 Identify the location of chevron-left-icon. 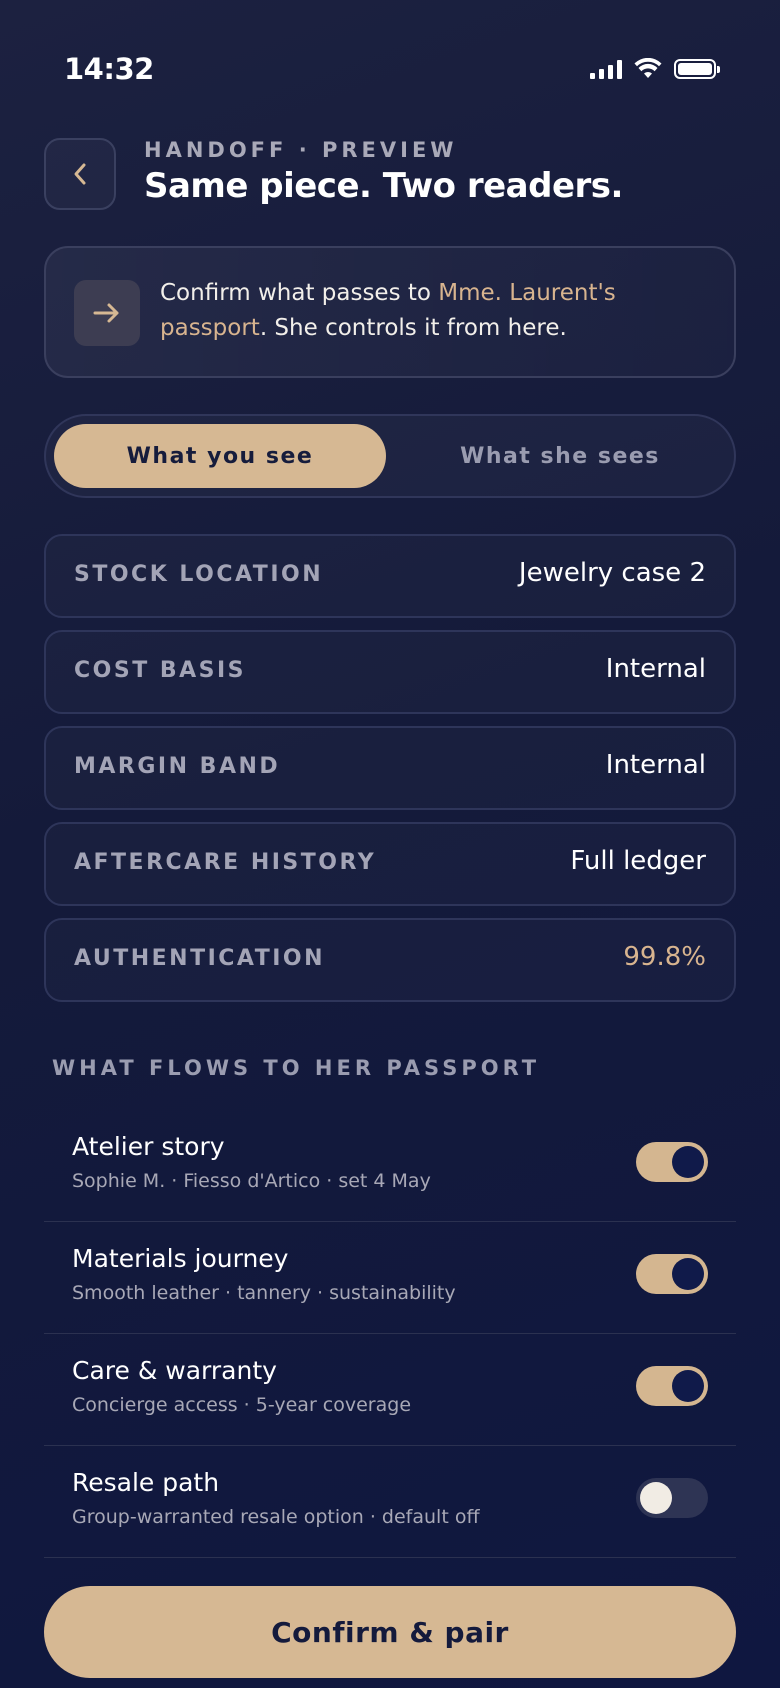
(80, 174).